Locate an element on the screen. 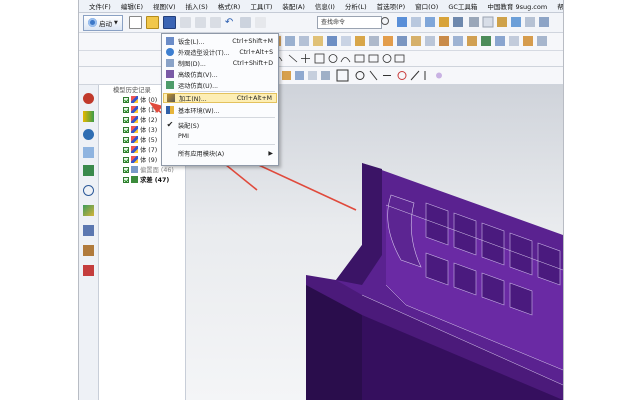 The height and width of the screenshot is (400, 640). window-icon is located at coordinates (458, 22).